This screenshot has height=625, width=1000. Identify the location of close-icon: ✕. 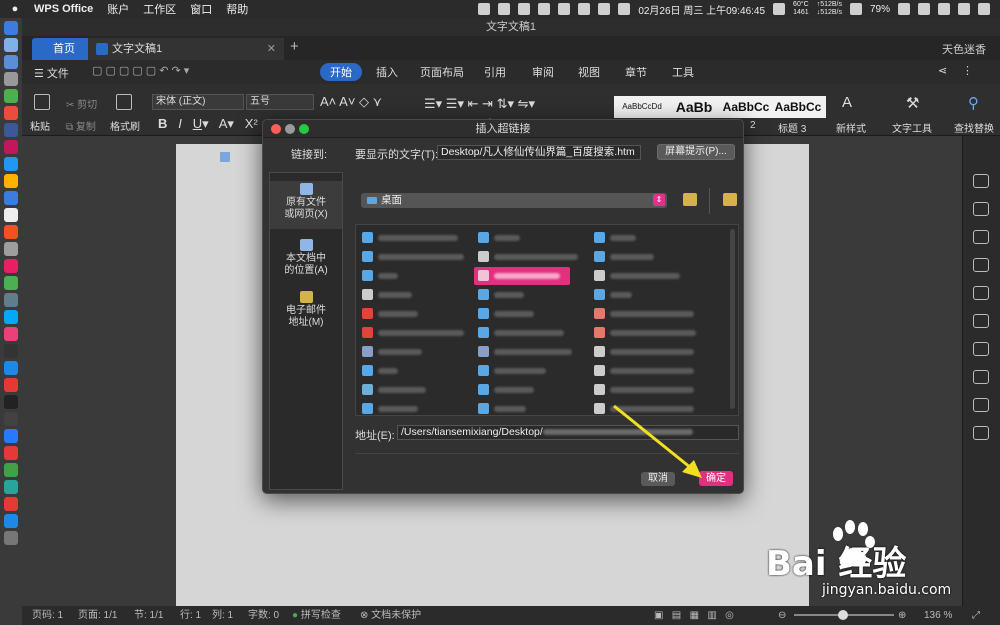
(271, 49).